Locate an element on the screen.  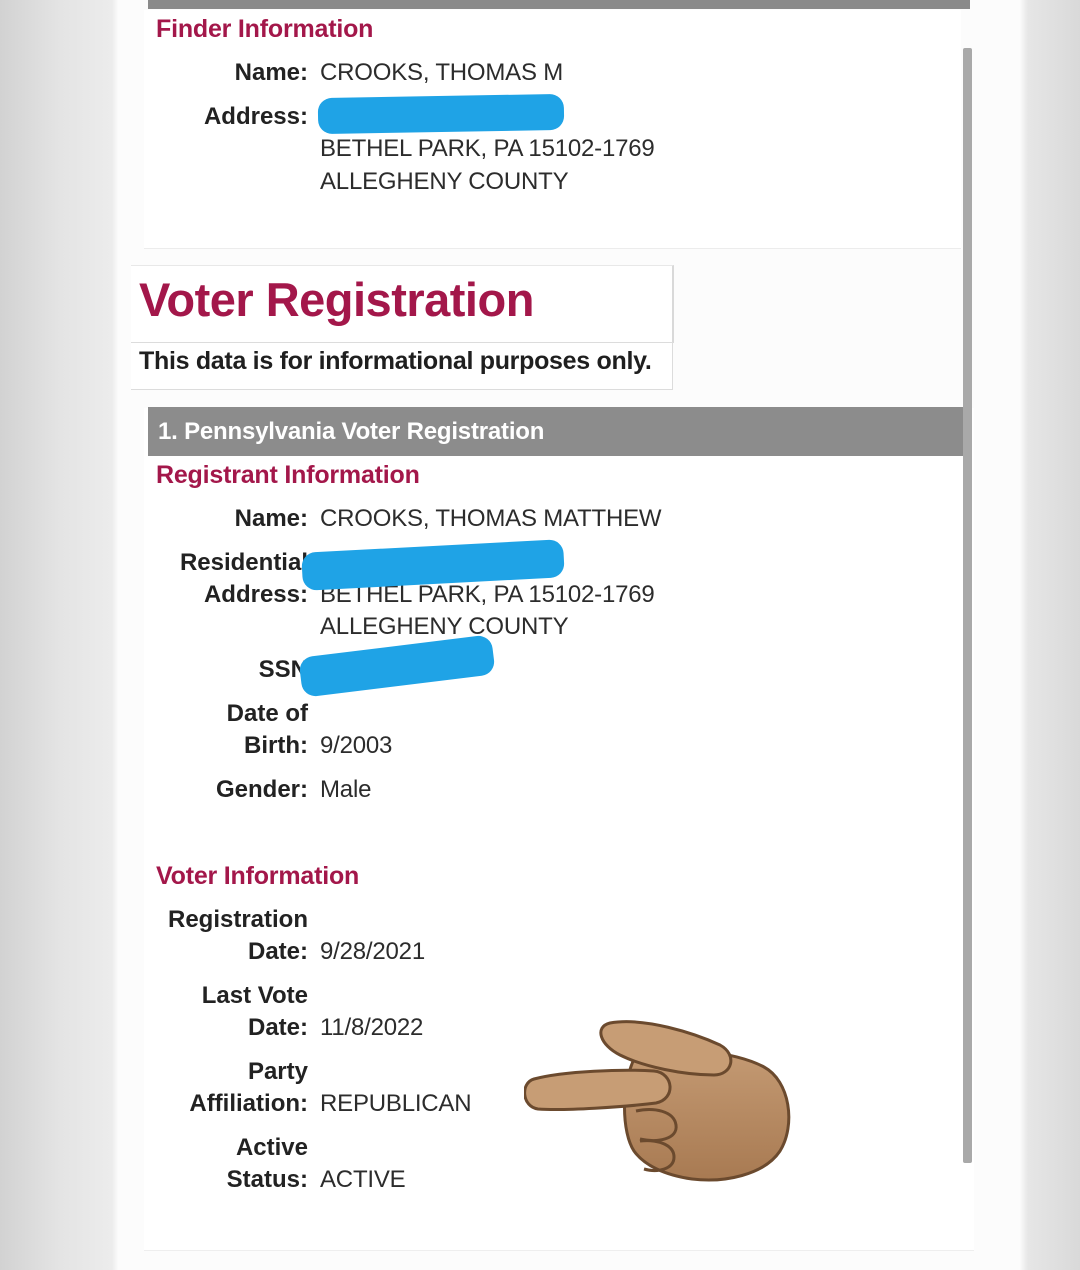
page-title: Voter Registration is located at coordinates (336, 299).